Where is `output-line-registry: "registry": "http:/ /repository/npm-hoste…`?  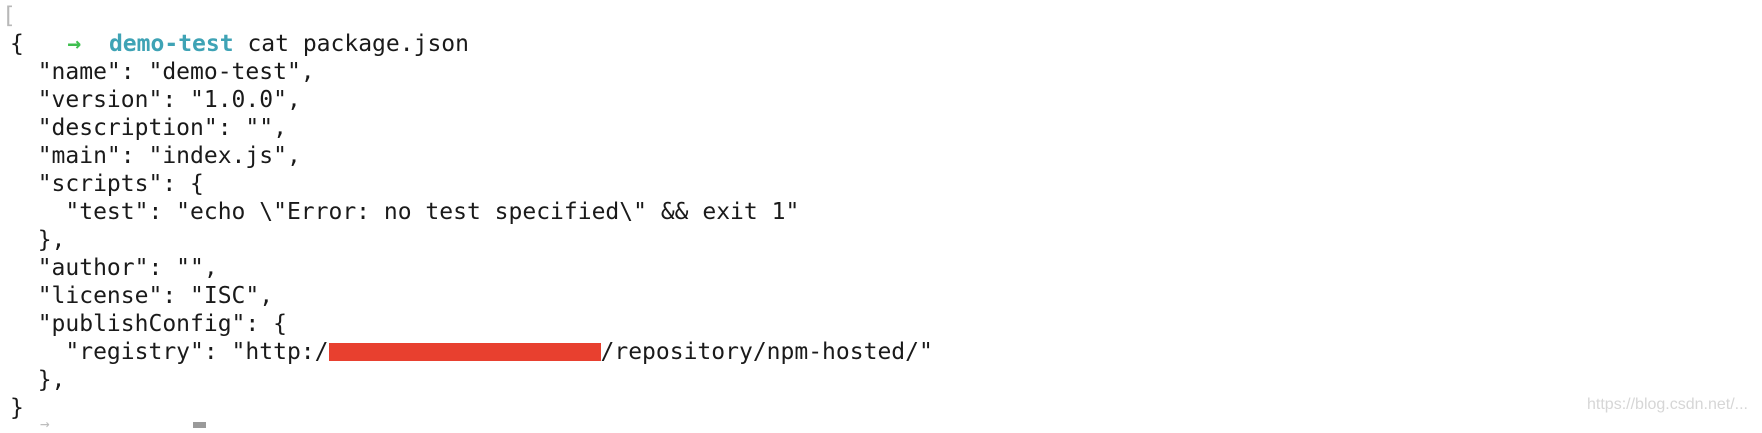 output-line-registry: "registry": "http:/ /repository/npm-hoste… is located at coordinates (886, 352).